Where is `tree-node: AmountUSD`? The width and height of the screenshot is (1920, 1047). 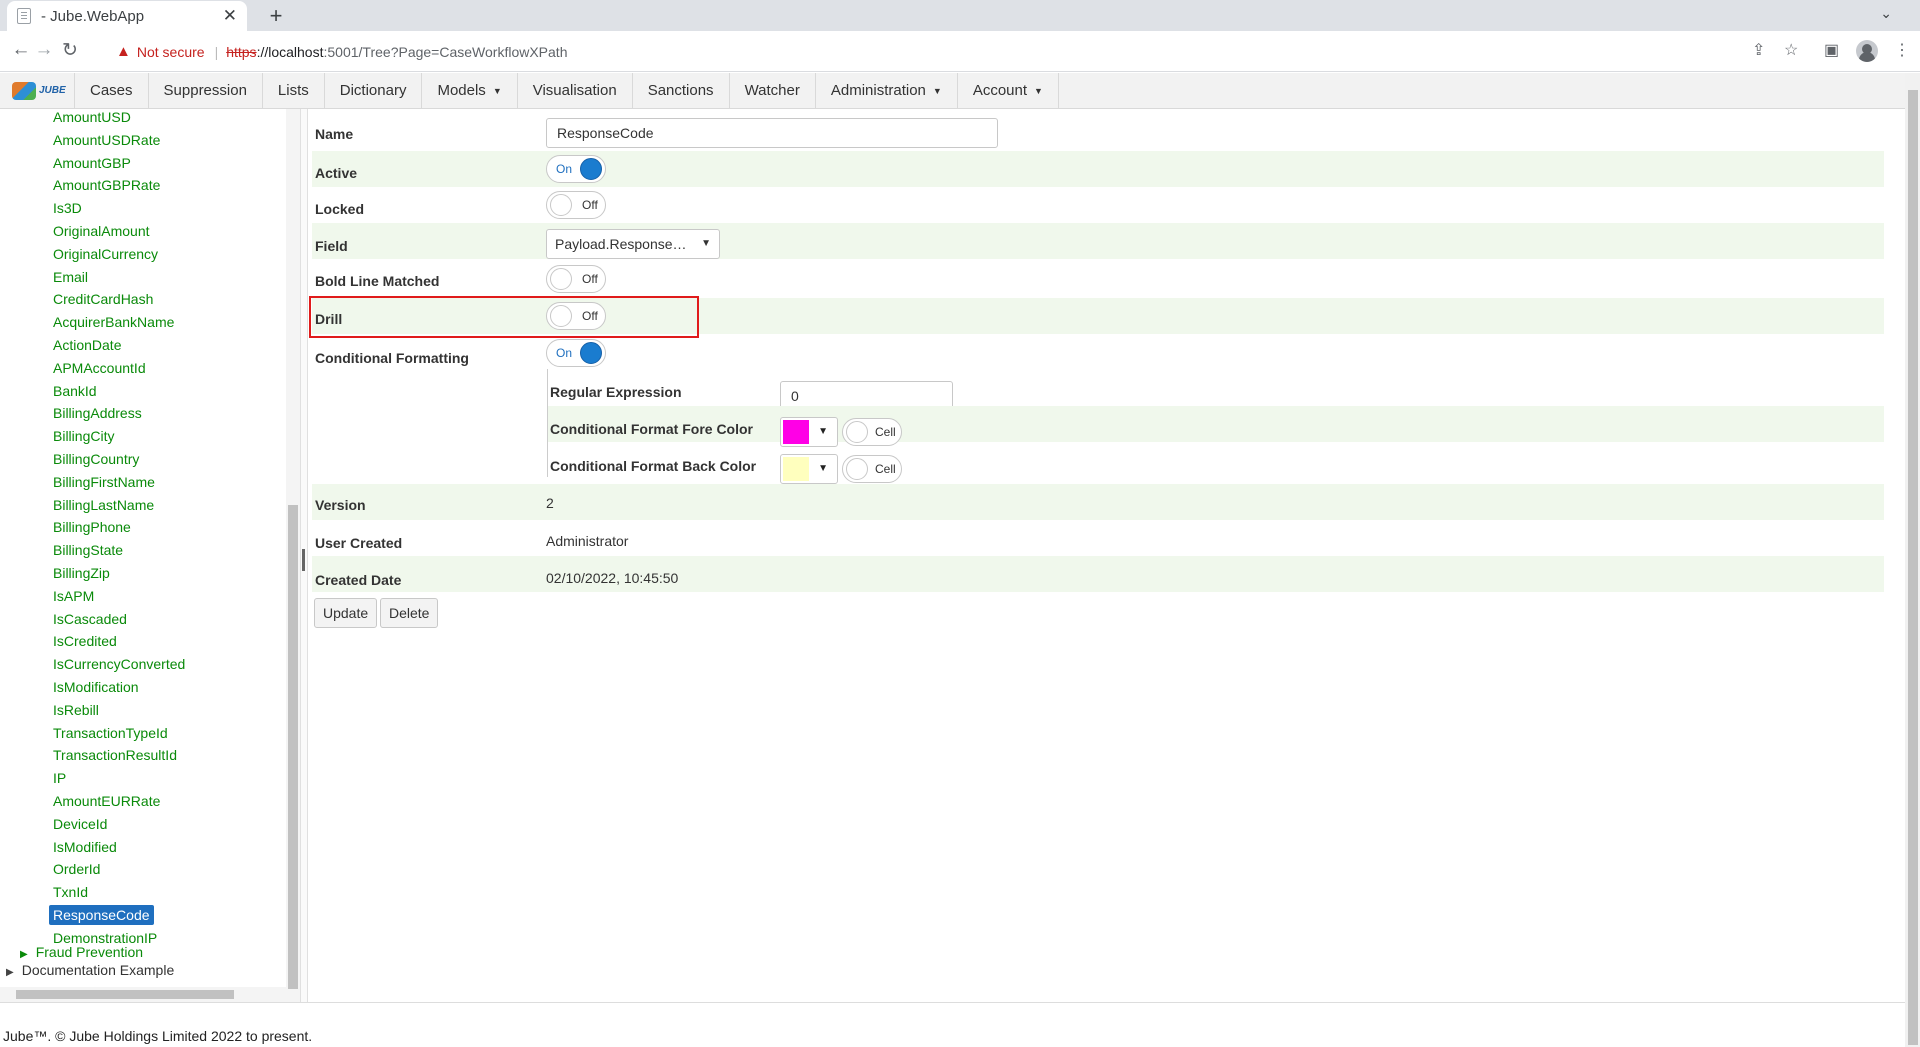
tree-node: AmountUSD is located at coordinates (92, 117).